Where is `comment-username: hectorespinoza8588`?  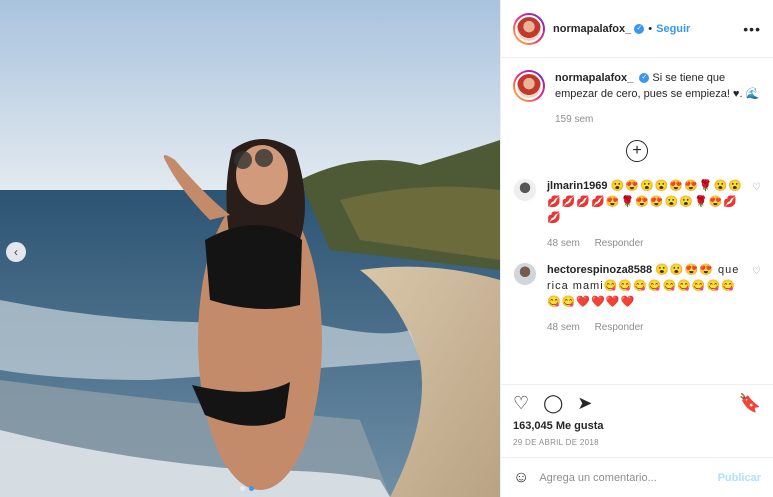 comment-username: hectorespinoza8588 is located at coordinates (599, 270).